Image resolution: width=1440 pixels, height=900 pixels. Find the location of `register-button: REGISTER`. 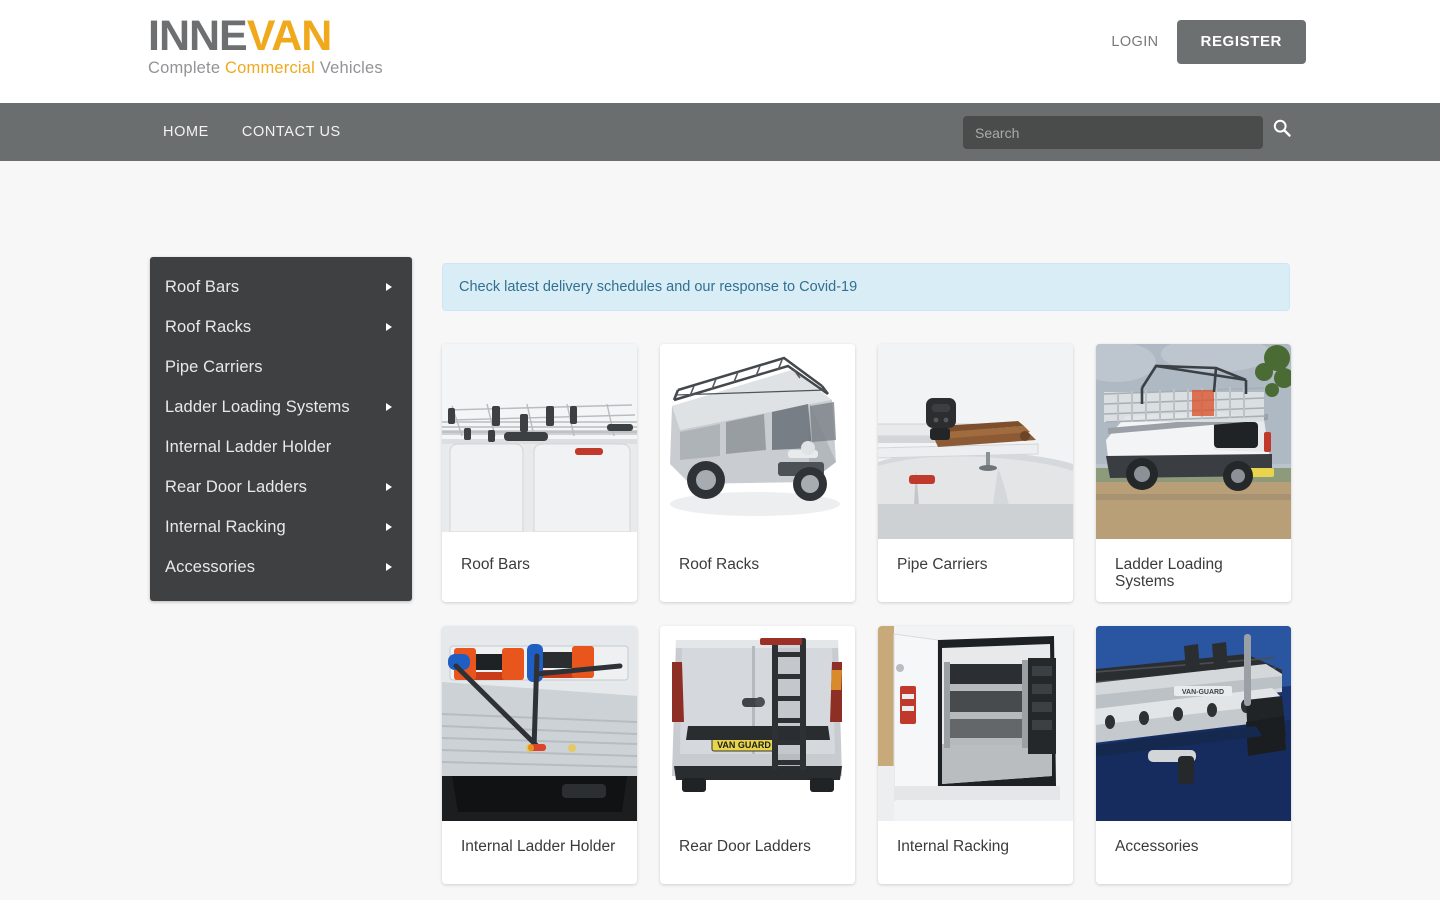

register-button: REGISTER is located at coordinates (1241, 42).